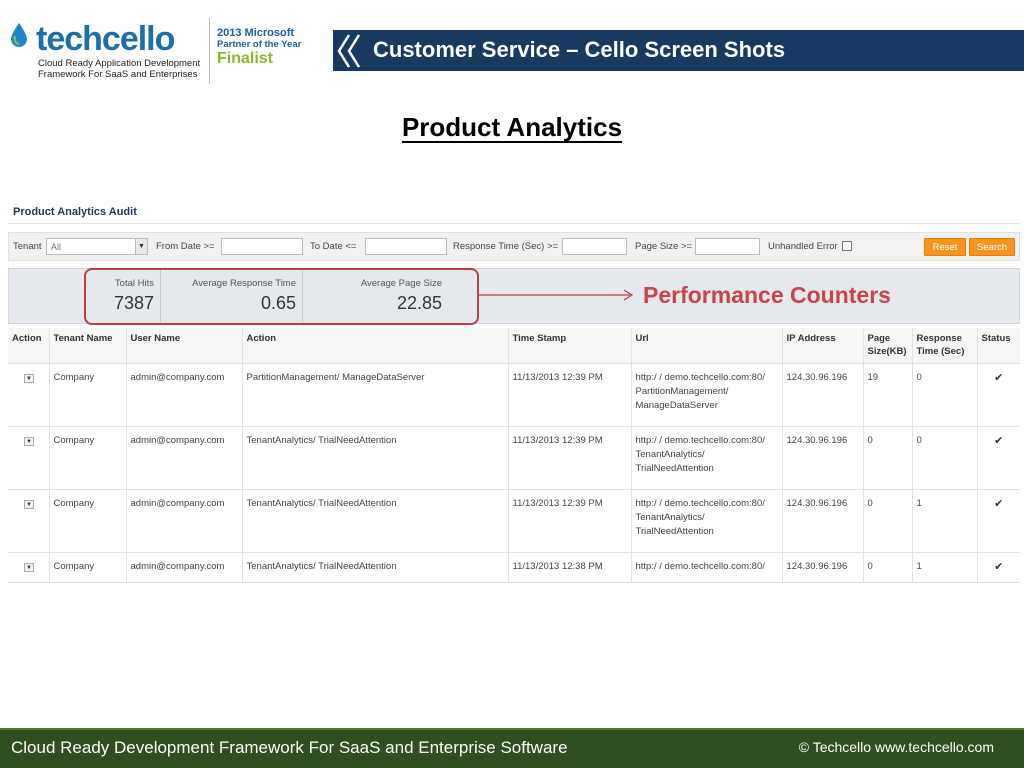 The width and height of the screenshot is (1024, 768). I want to click on unhandled-error-checkbox, so click(847, 246).